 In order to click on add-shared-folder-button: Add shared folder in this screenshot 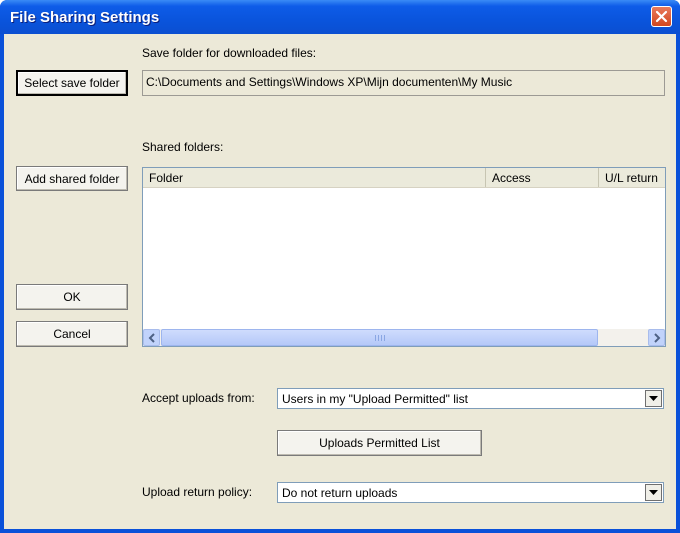, I will do `click(72, 178)`.